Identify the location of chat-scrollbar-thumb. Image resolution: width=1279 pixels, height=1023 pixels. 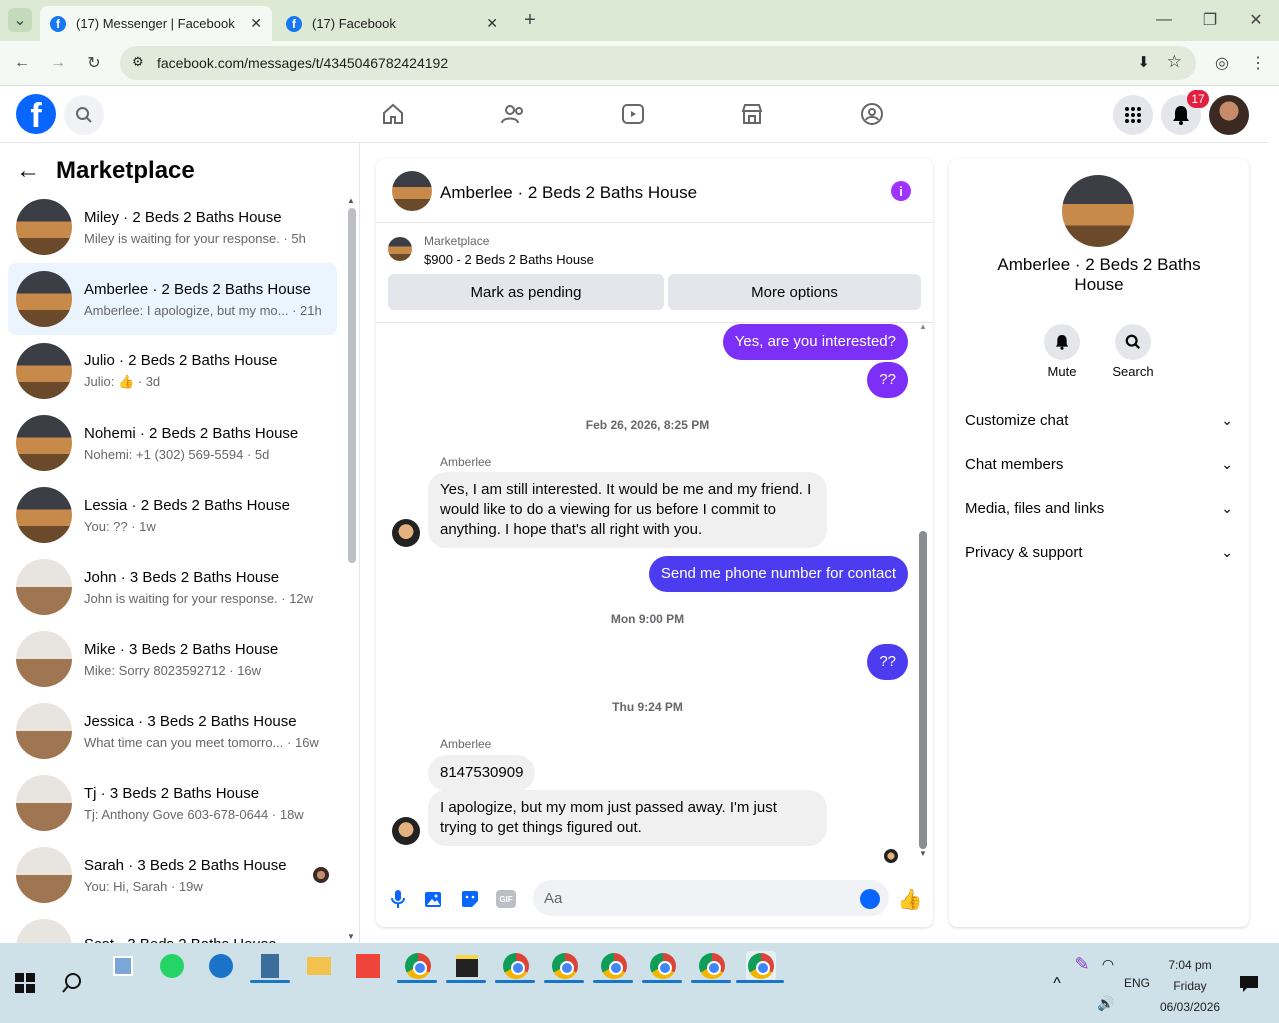
(923, 690).